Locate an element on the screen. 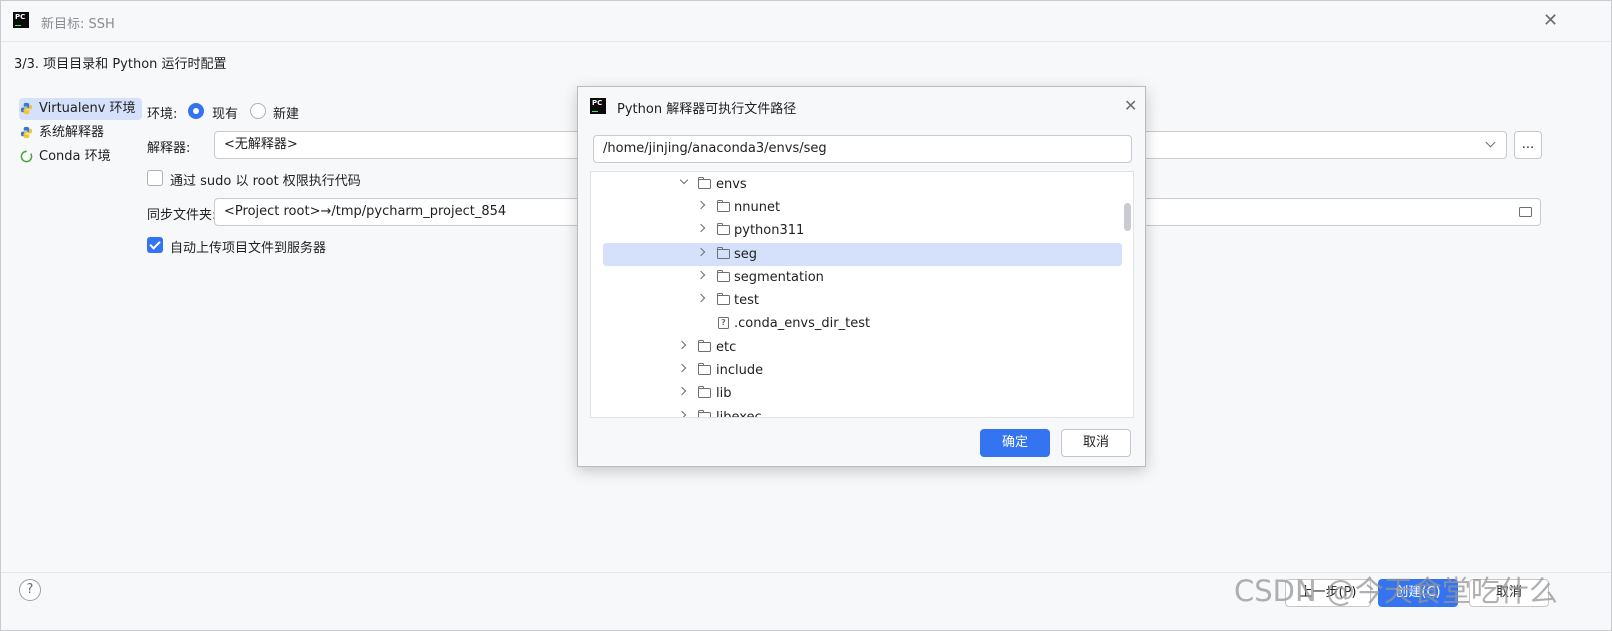 This screenshot has height=631, width=1612. tree-item-label: seg is located at coordinates (746, 254).